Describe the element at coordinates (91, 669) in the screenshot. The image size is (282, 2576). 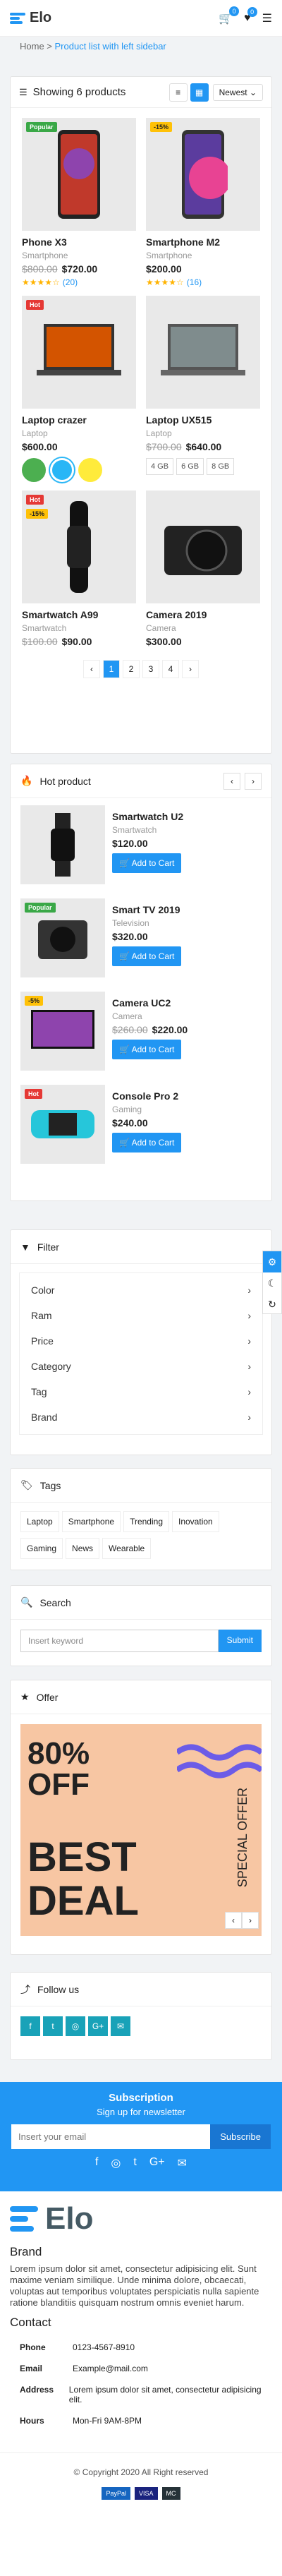
I see `prev-page: ‹` at that location.